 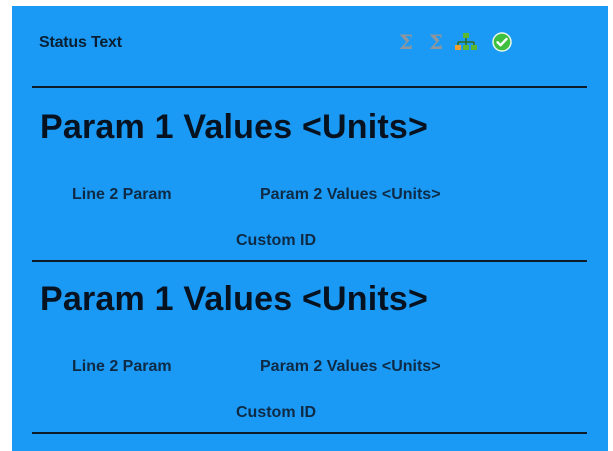 I want to click on checkmark-circle-icon, so click(x=502, y=42).